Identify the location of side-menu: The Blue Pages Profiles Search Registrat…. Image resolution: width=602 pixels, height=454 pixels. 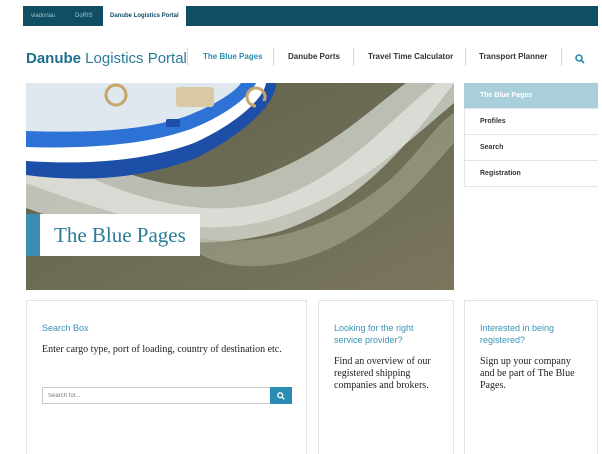
(531, 135).